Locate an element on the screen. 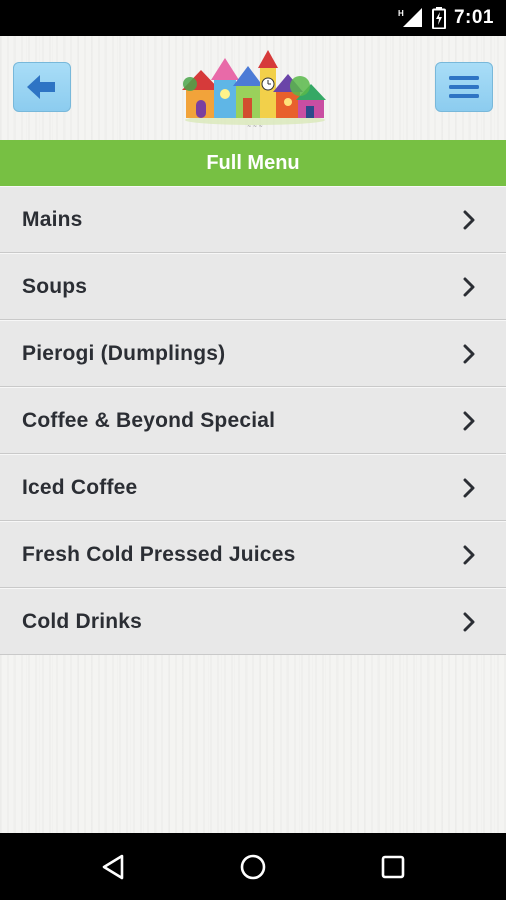 The height and width of the screenshot is (900, 506). menu-item-pierogi: Pierogi (Dumplings) is located at coordinates (253, 353).